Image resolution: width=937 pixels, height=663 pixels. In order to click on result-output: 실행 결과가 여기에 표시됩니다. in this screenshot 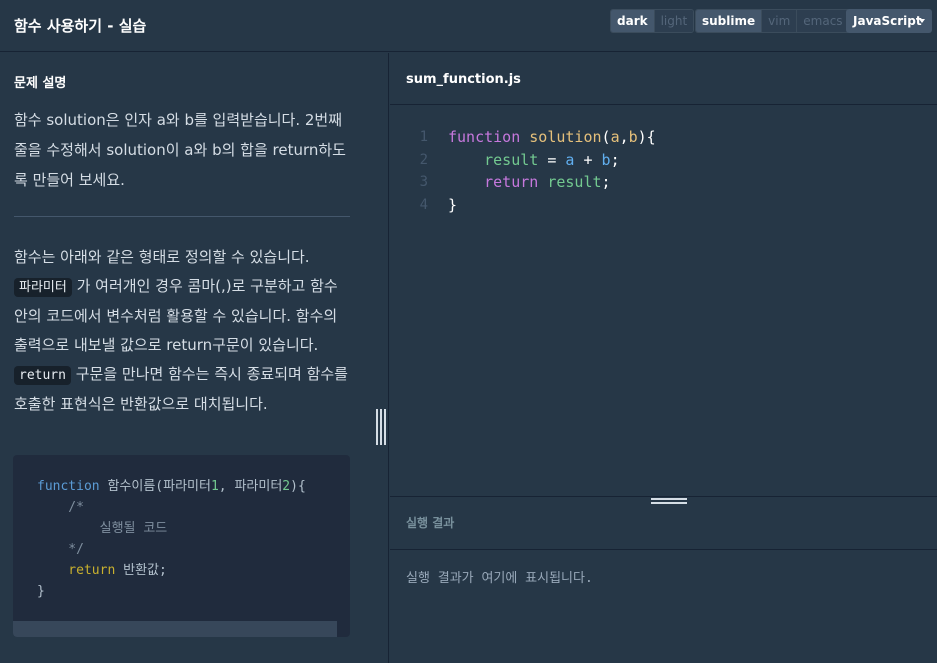, I will do `click(499, 578)`.